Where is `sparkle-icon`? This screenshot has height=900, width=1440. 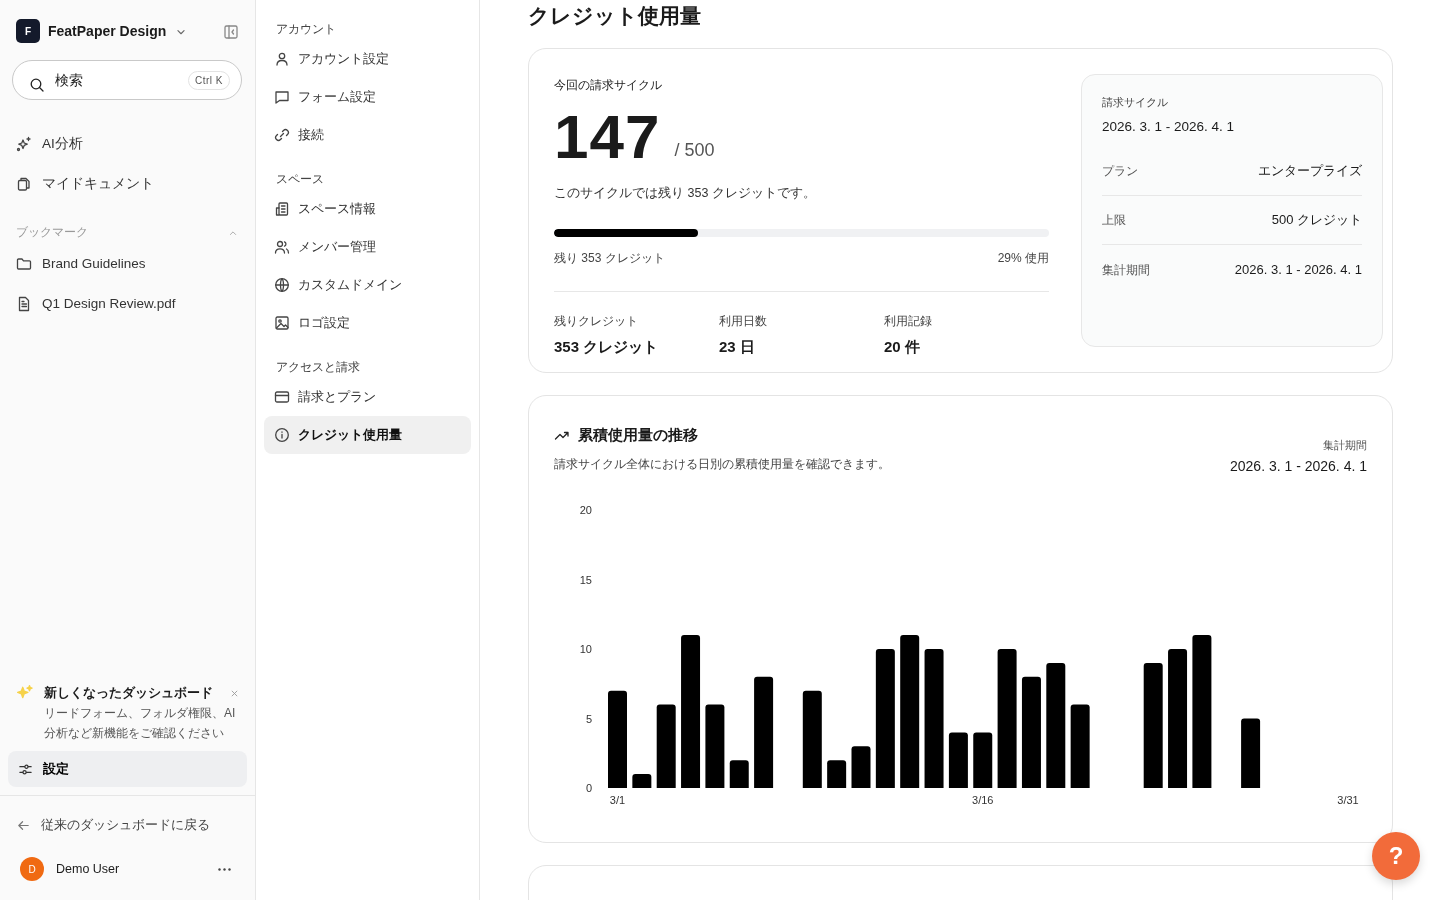
sparkle-icon is located at coordinates (24, 144).